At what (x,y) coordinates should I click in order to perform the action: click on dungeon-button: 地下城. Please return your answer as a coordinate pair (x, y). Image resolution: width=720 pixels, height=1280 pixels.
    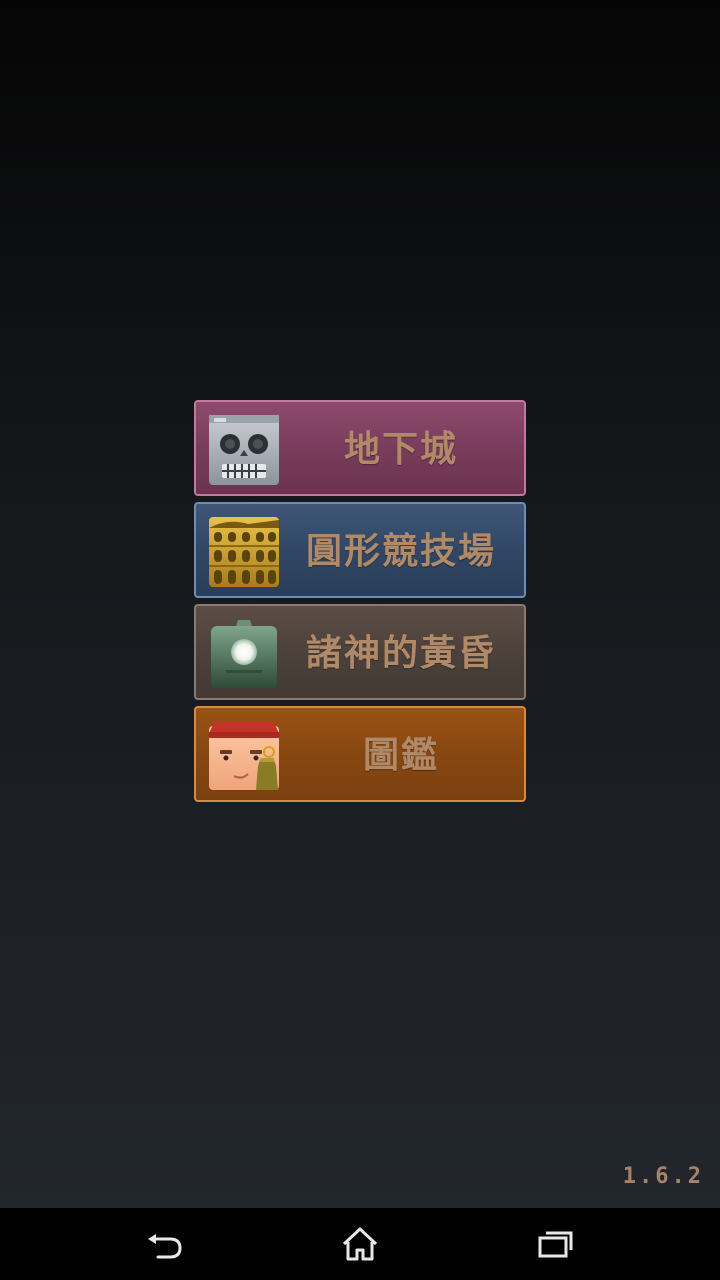
    Looking at the image, I should click on (360, 448).